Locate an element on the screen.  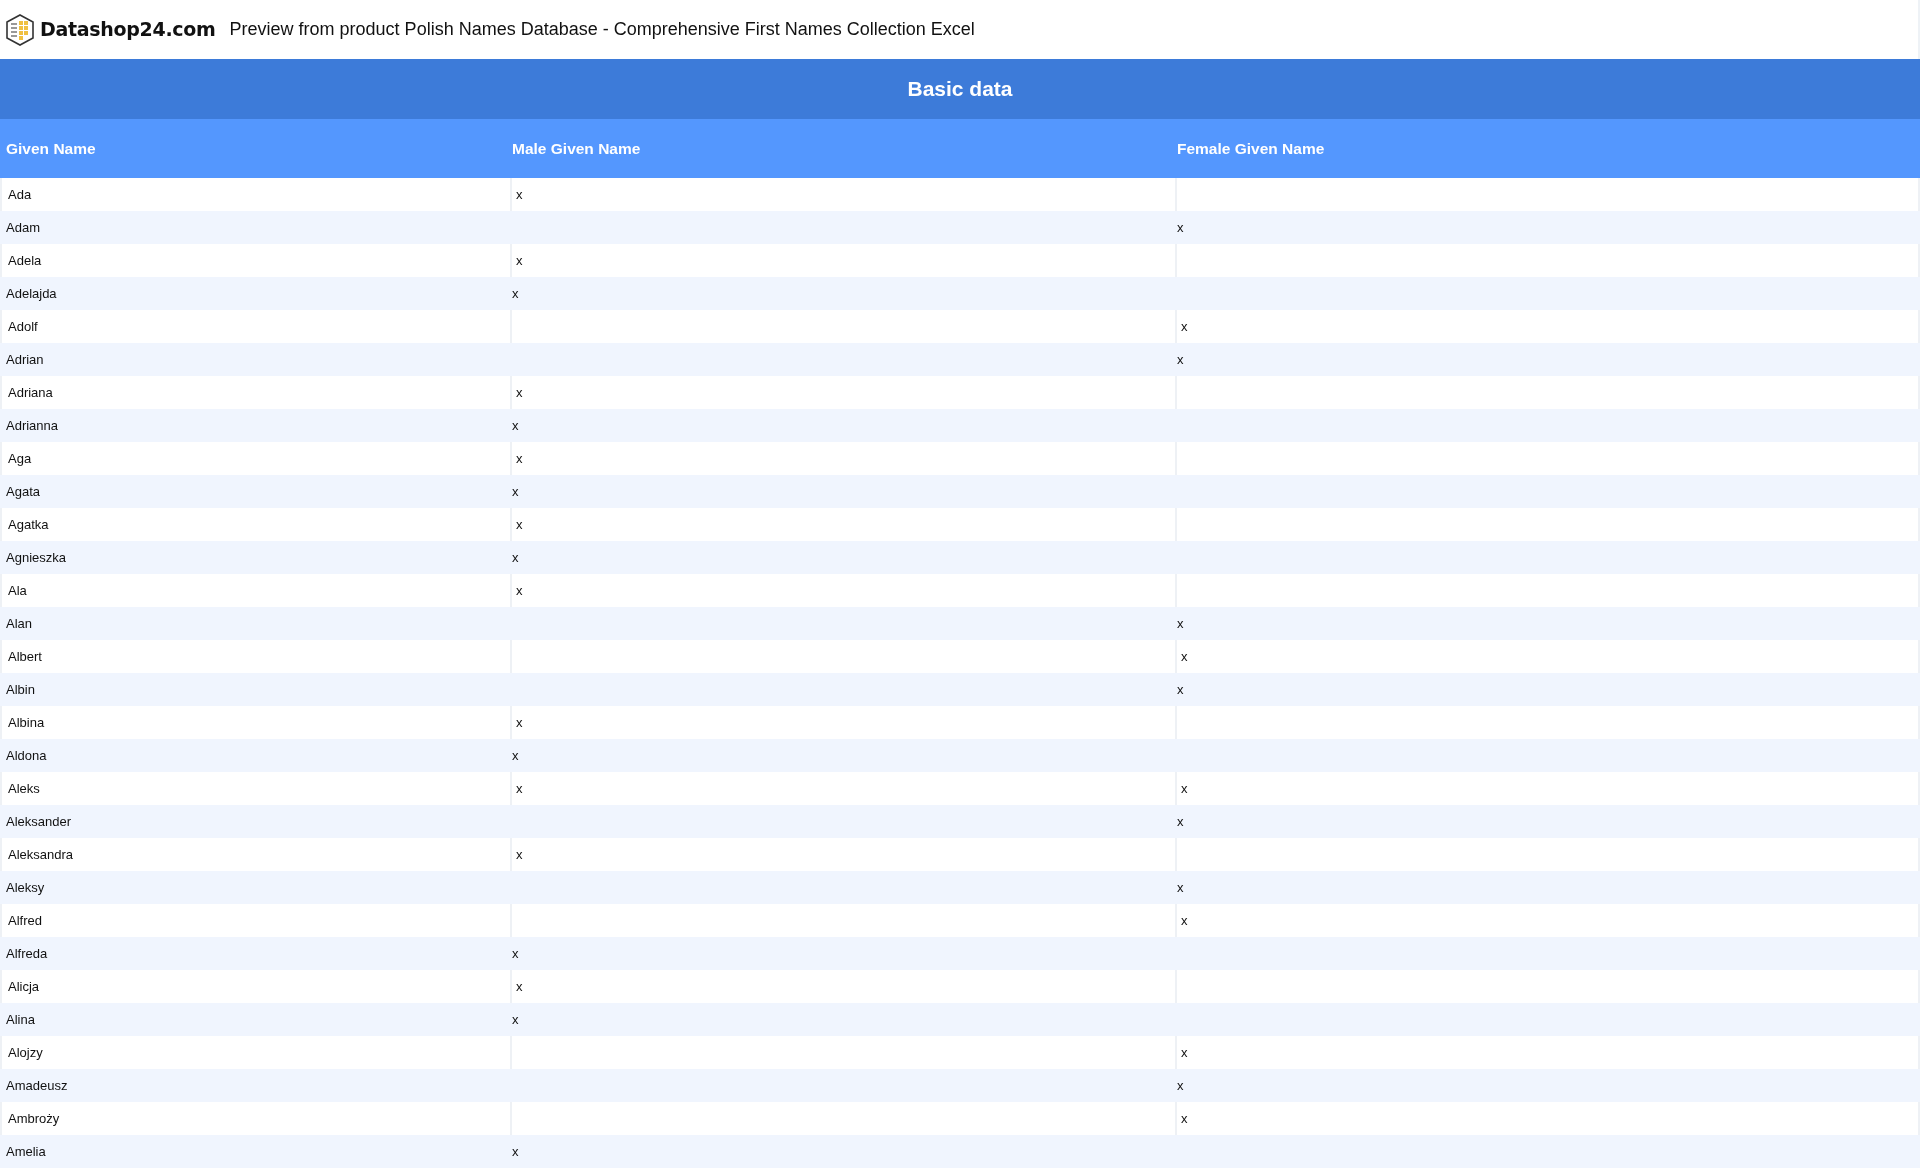
table-cell-text: Albin is located at coordinates (20, 689).